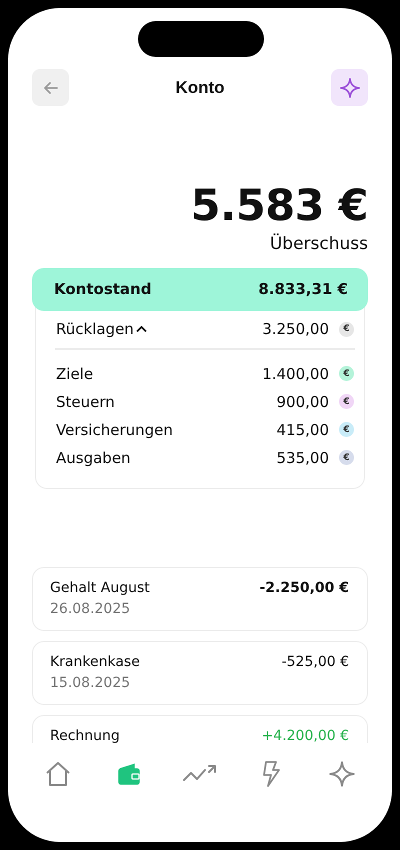 The width and height of the screenshot is (400, 850). What do you see at coordinates (100, 588) in the screenshot?
I see `transaction-title: Gehalt August` at bounding box center [100, 588].